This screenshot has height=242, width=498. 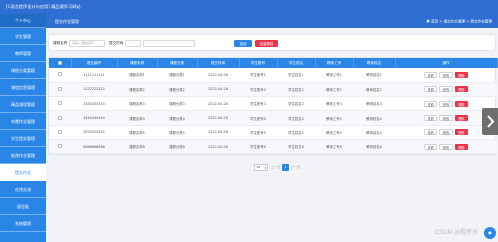 I want to click on page-size-value: 10, so click(x=258, y=167).